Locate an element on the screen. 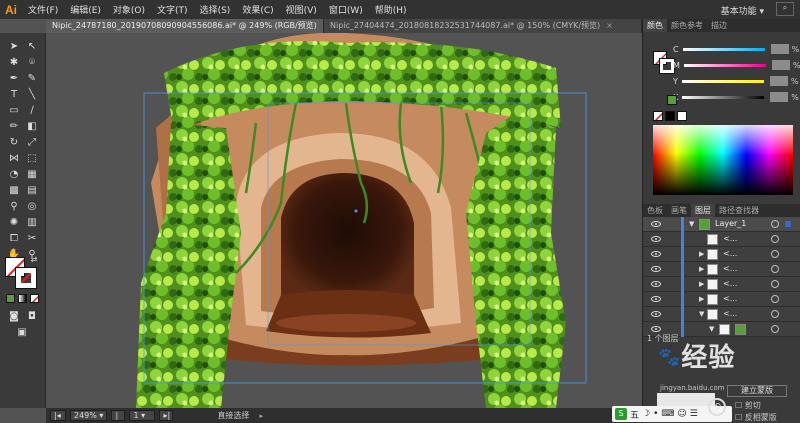 The width and height of the screenshot is (800, 423). tab-brushes: 画笔 is located at coordinates (679, 210).